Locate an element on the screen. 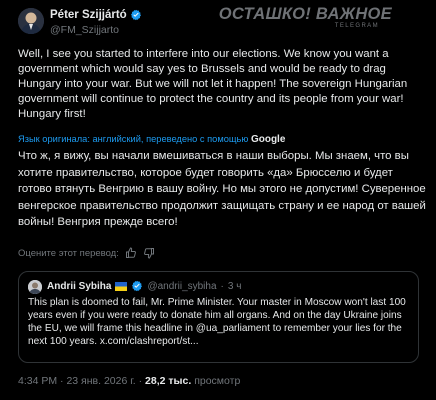  thumbs-down-icon is located at coordinates (149, 253).